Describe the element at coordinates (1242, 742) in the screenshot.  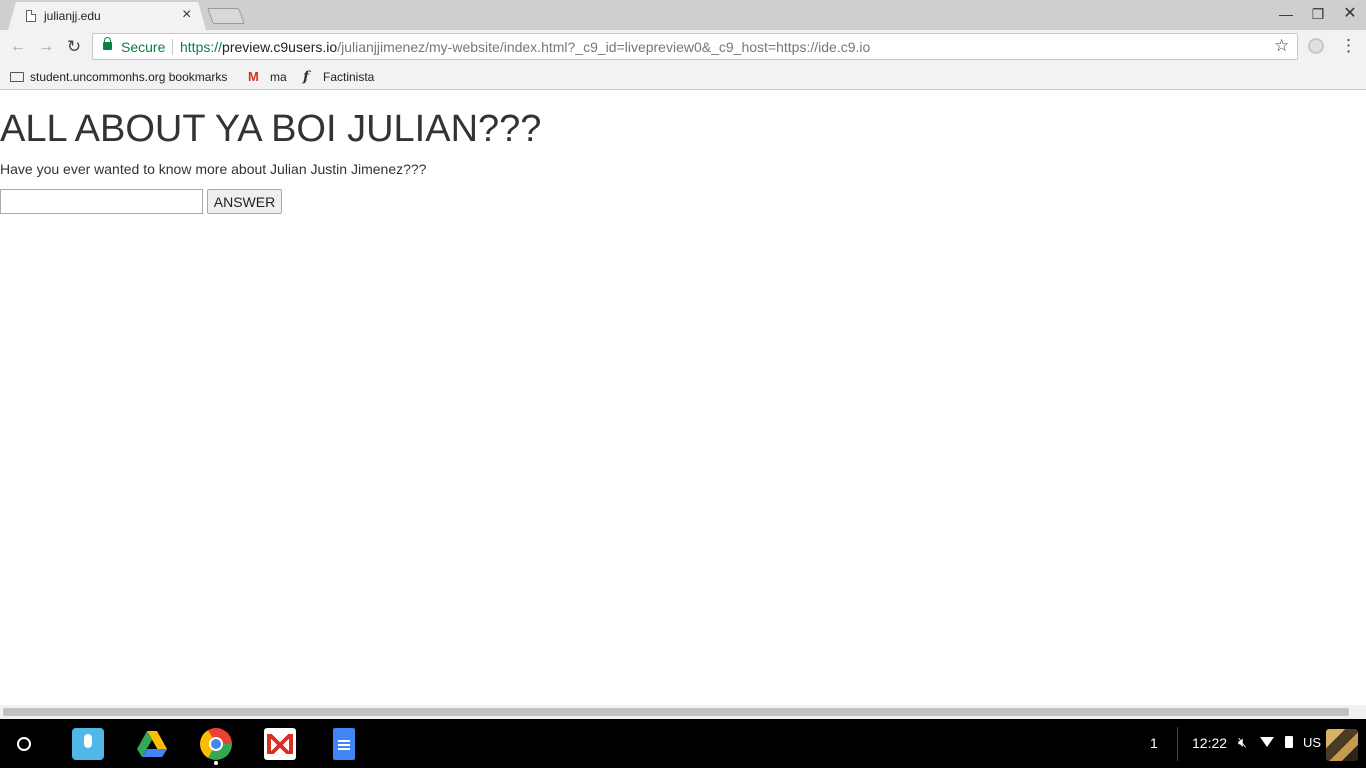
I see `volume-muted-icon: 🔇︎` at that location.